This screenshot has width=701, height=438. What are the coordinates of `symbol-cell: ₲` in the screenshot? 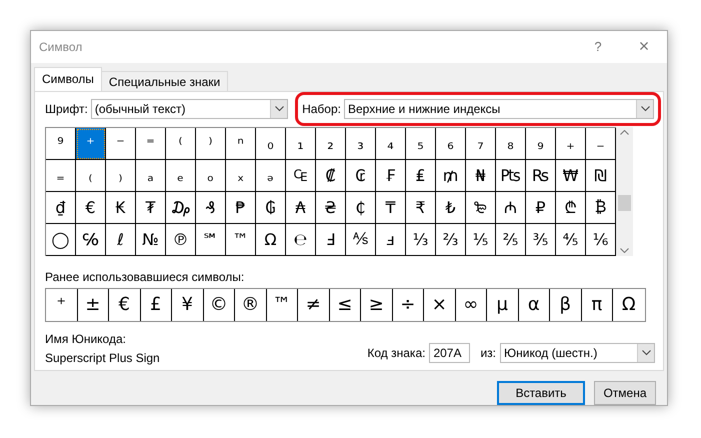 It's located at (271, 208).